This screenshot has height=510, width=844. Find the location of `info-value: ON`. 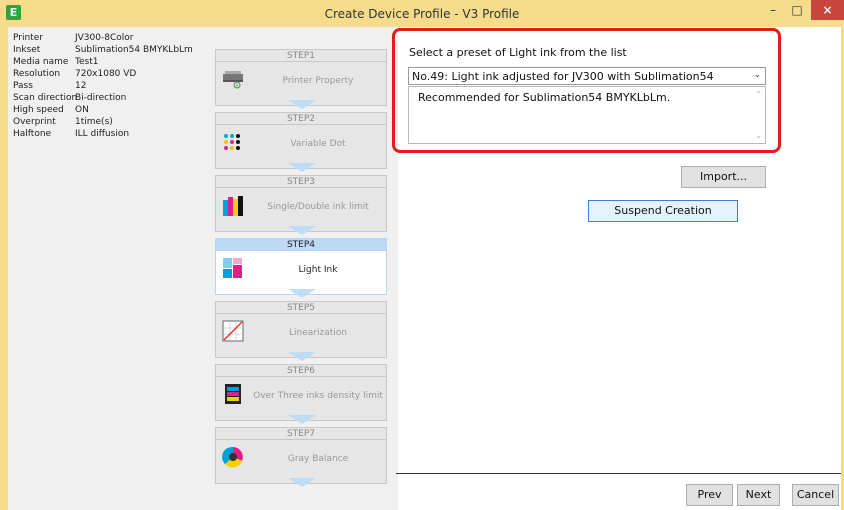

info-value: ON is located at coordinates (82, 110).